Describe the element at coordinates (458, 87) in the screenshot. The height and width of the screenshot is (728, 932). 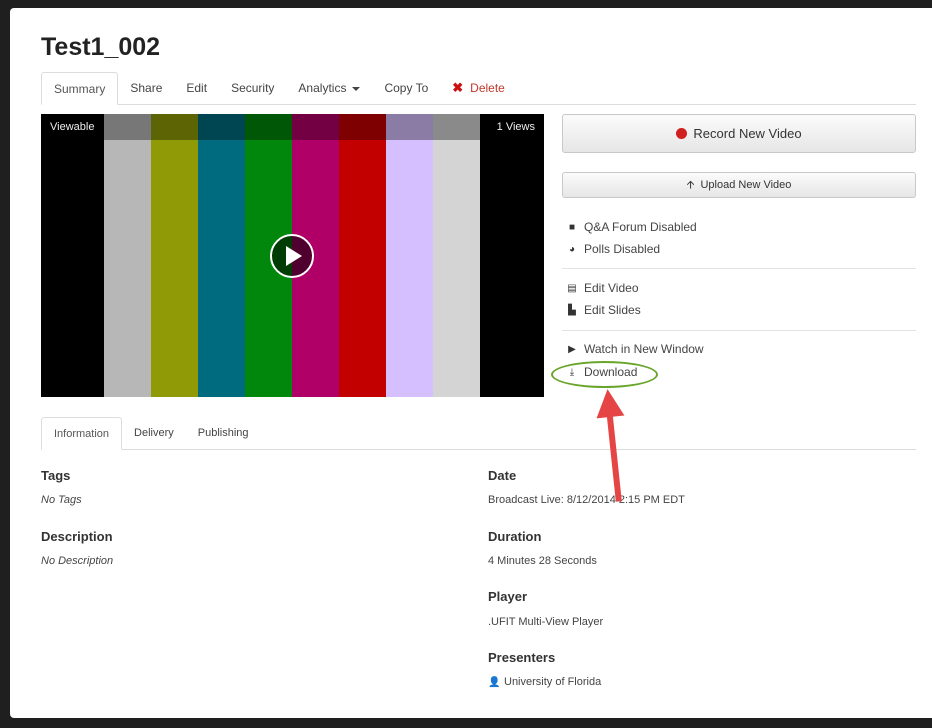
I see `delete-x-icon: ✖` at that location.